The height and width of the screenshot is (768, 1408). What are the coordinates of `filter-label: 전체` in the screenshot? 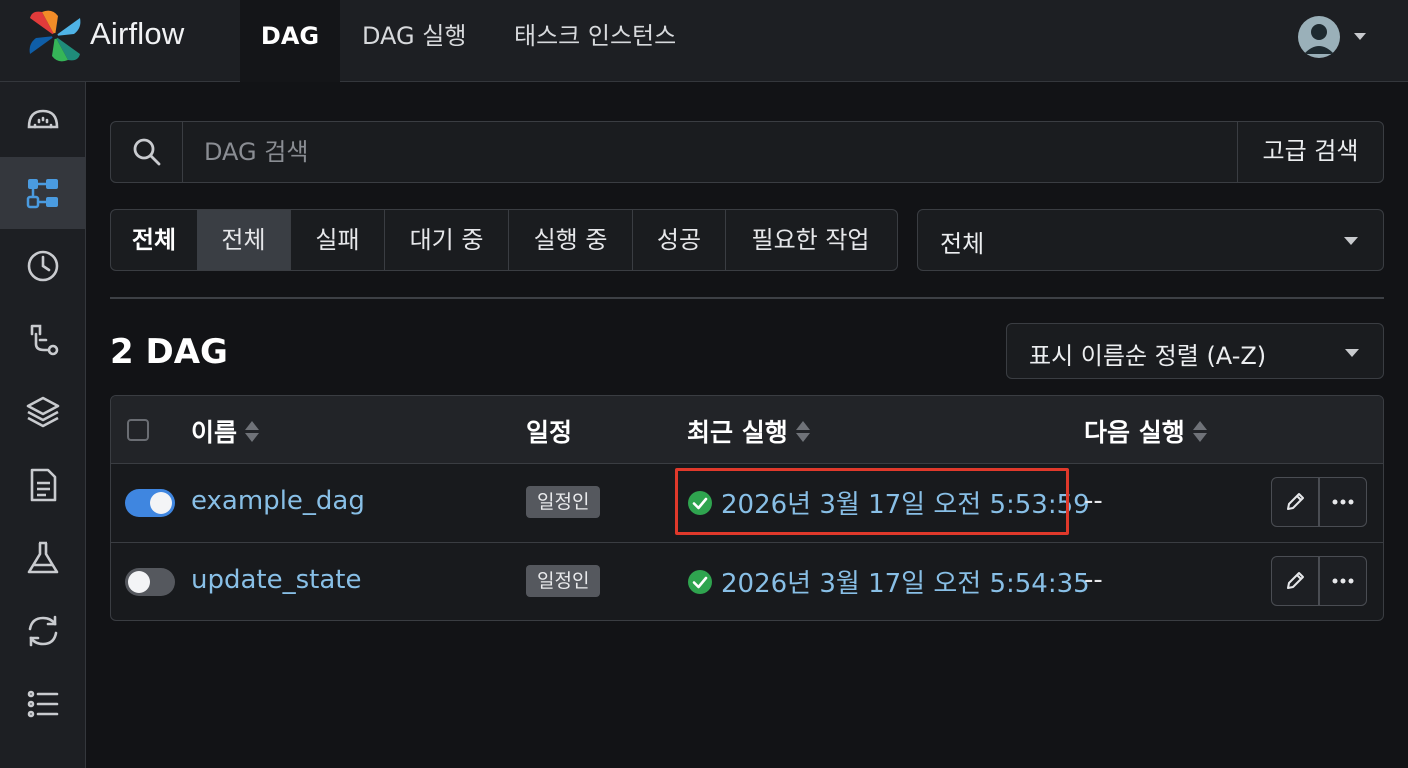 It's located at (154, 240).